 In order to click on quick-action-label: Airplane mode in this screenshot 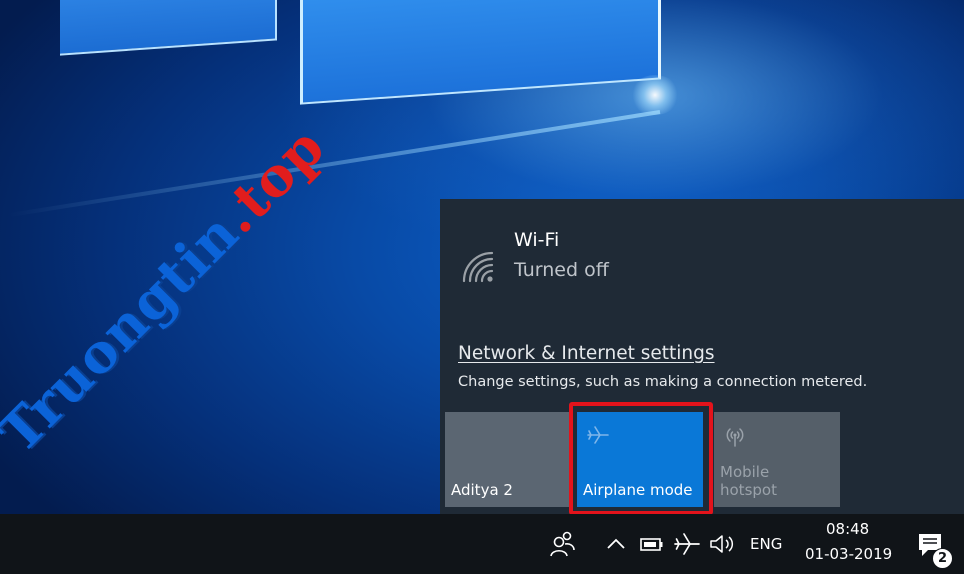, I will do `click(638, 490)`.